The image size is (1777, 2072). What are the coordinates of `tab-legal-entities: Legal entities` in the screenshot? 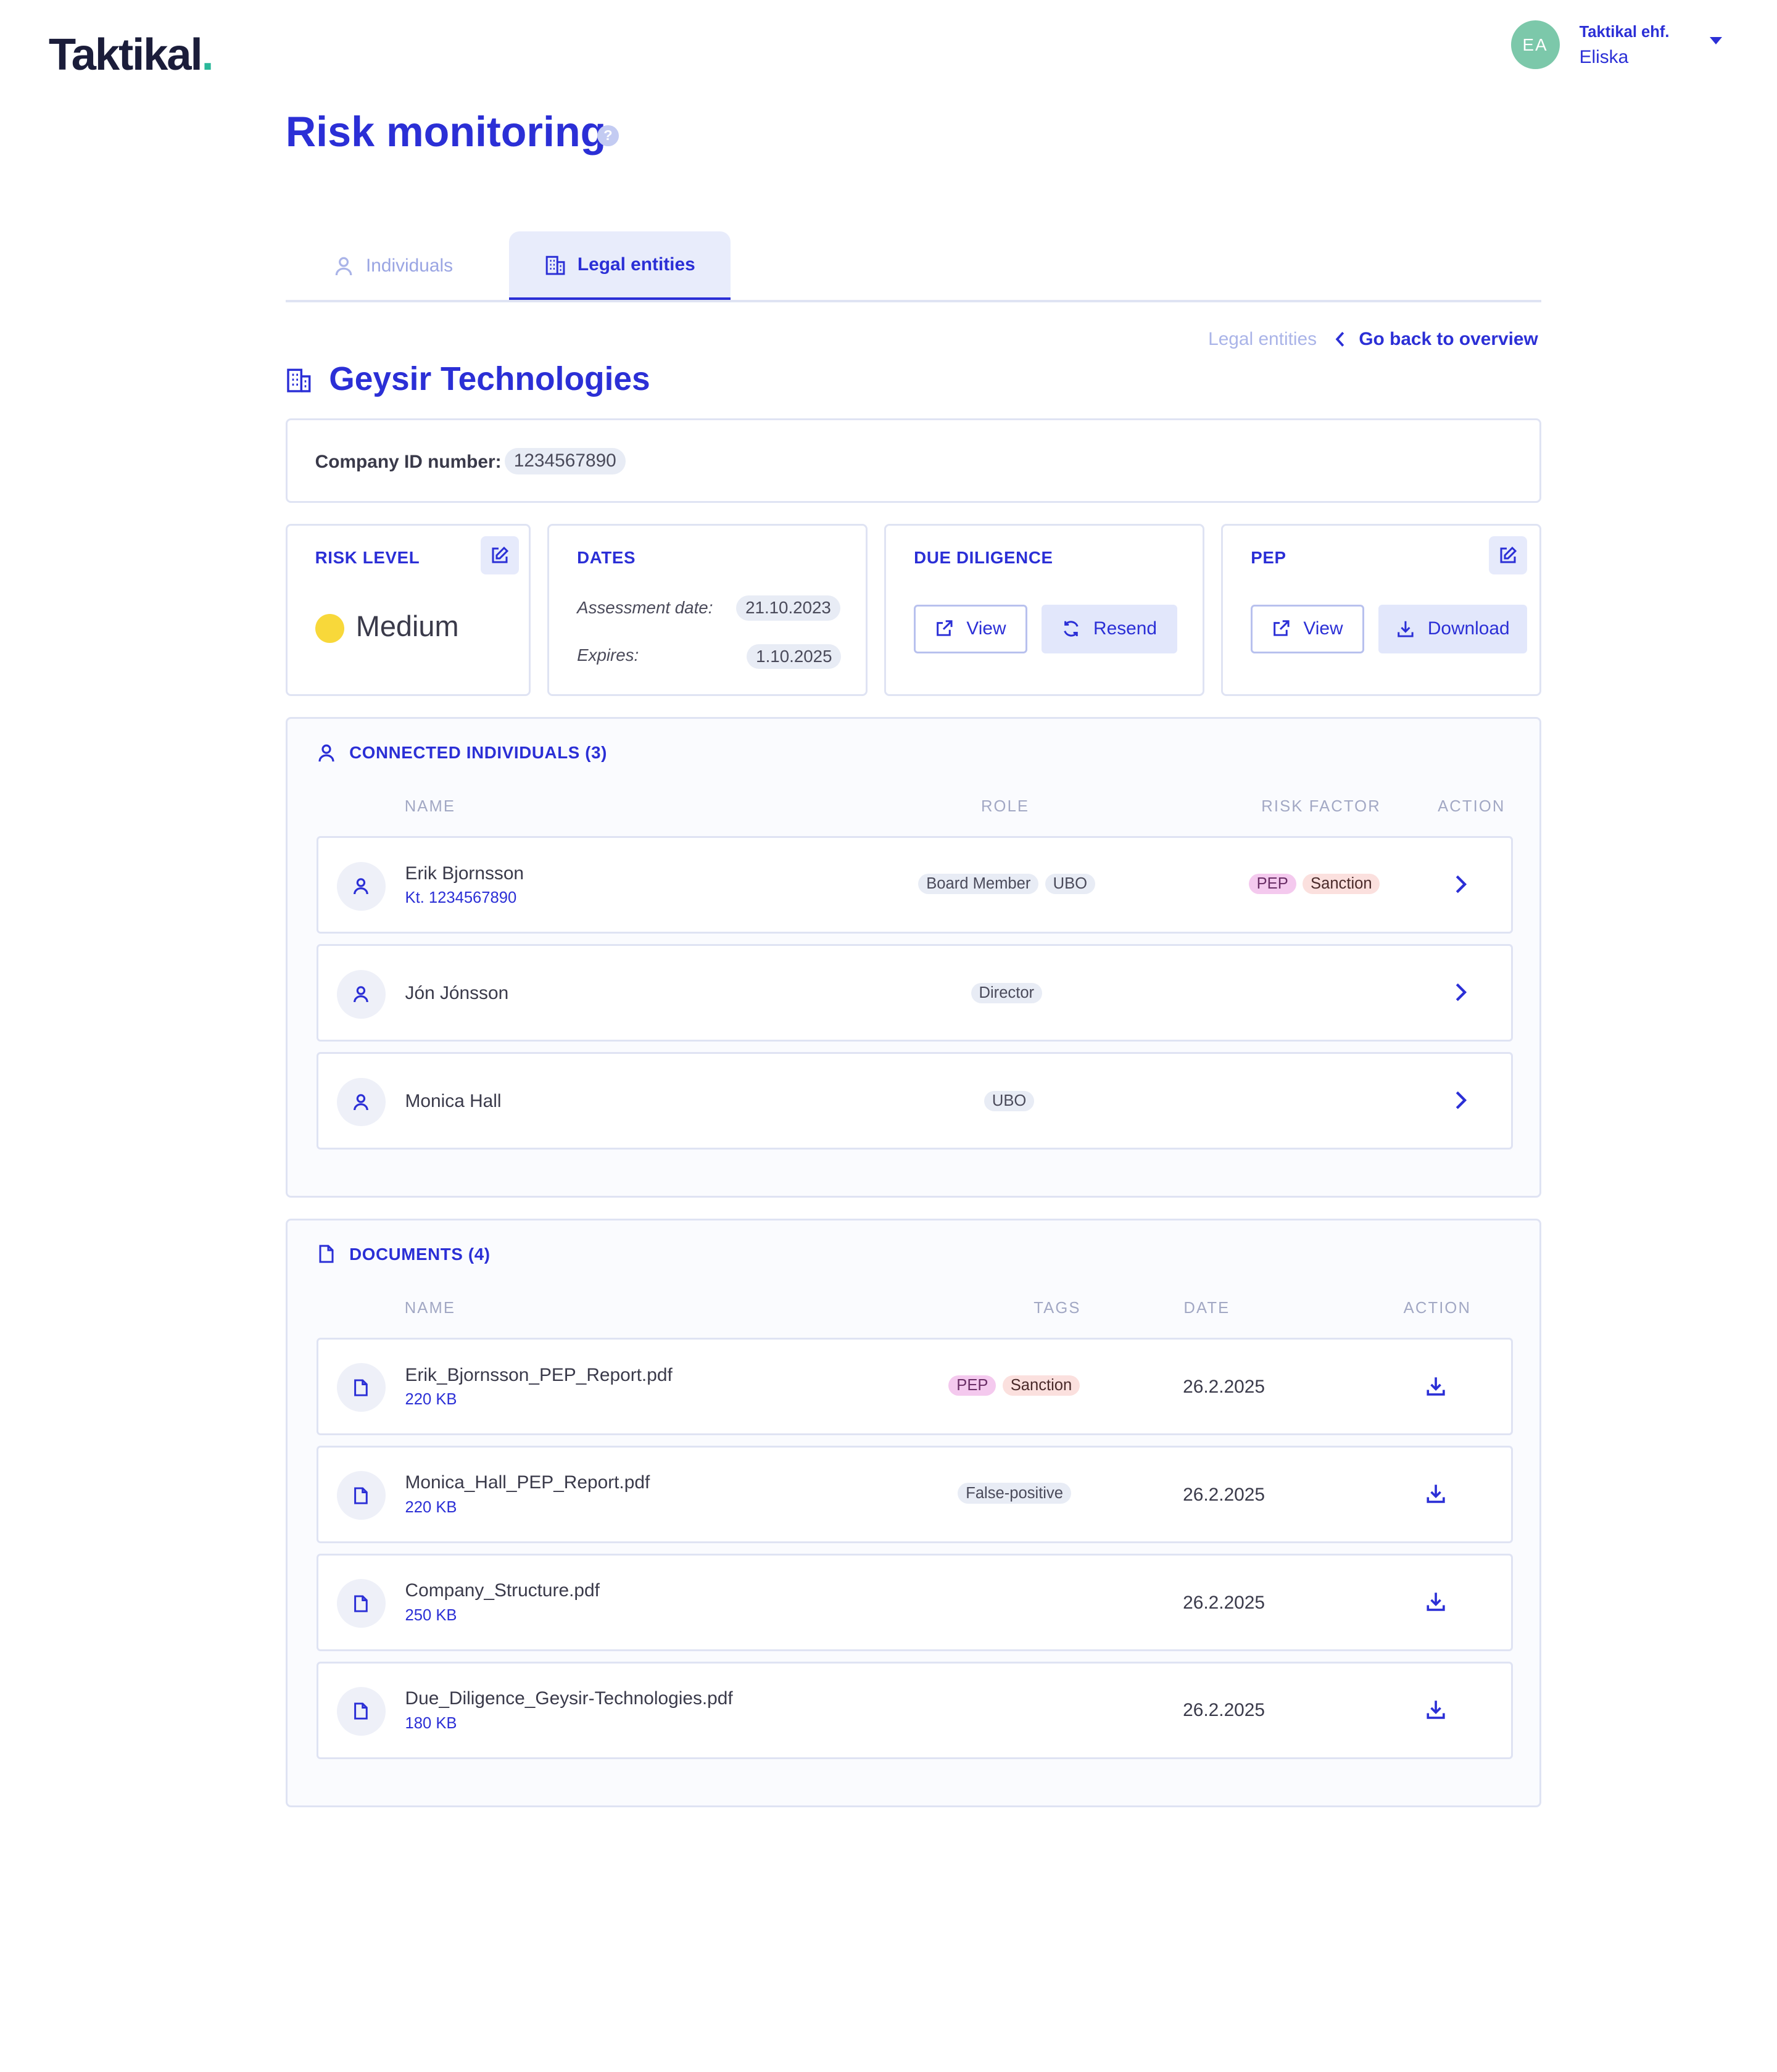 It's located at (620, 265).